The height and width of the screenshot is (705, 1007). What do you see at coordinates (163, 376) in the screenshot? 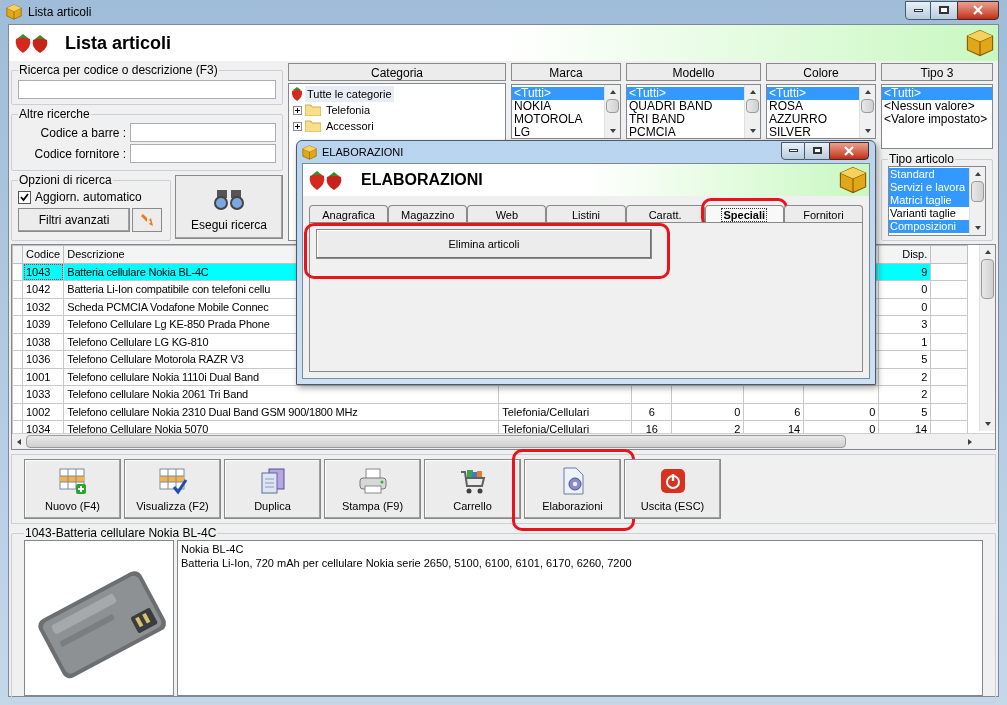
I see `cell-text: Telefono cellulare Nokia 1110i Dual Band` at bounding box center [163, 376].